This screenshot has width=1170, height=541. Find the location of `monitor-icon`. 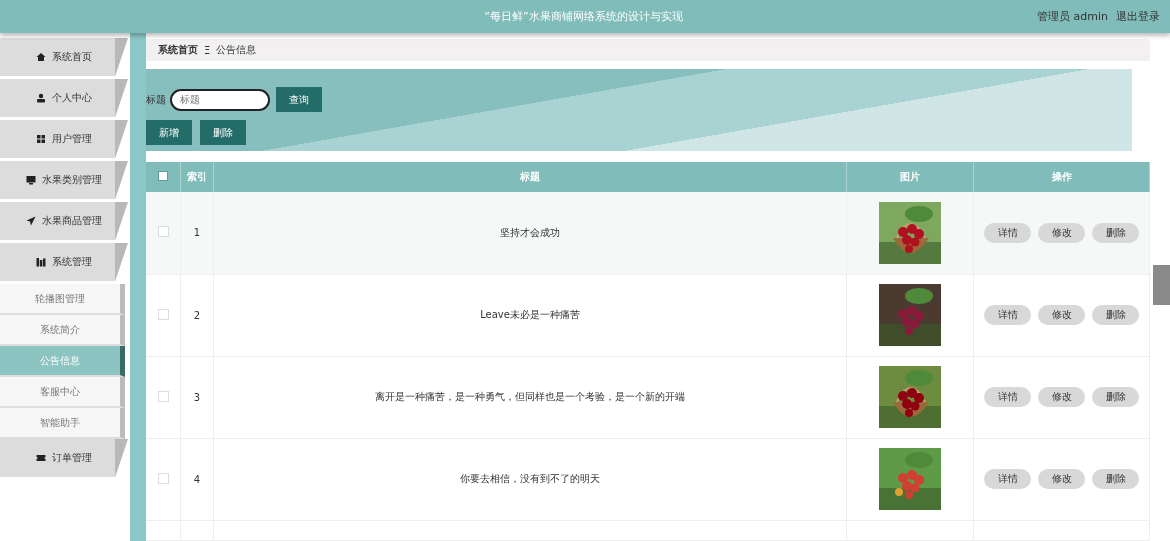

monitor-icon is located at coordinates (31, 180).